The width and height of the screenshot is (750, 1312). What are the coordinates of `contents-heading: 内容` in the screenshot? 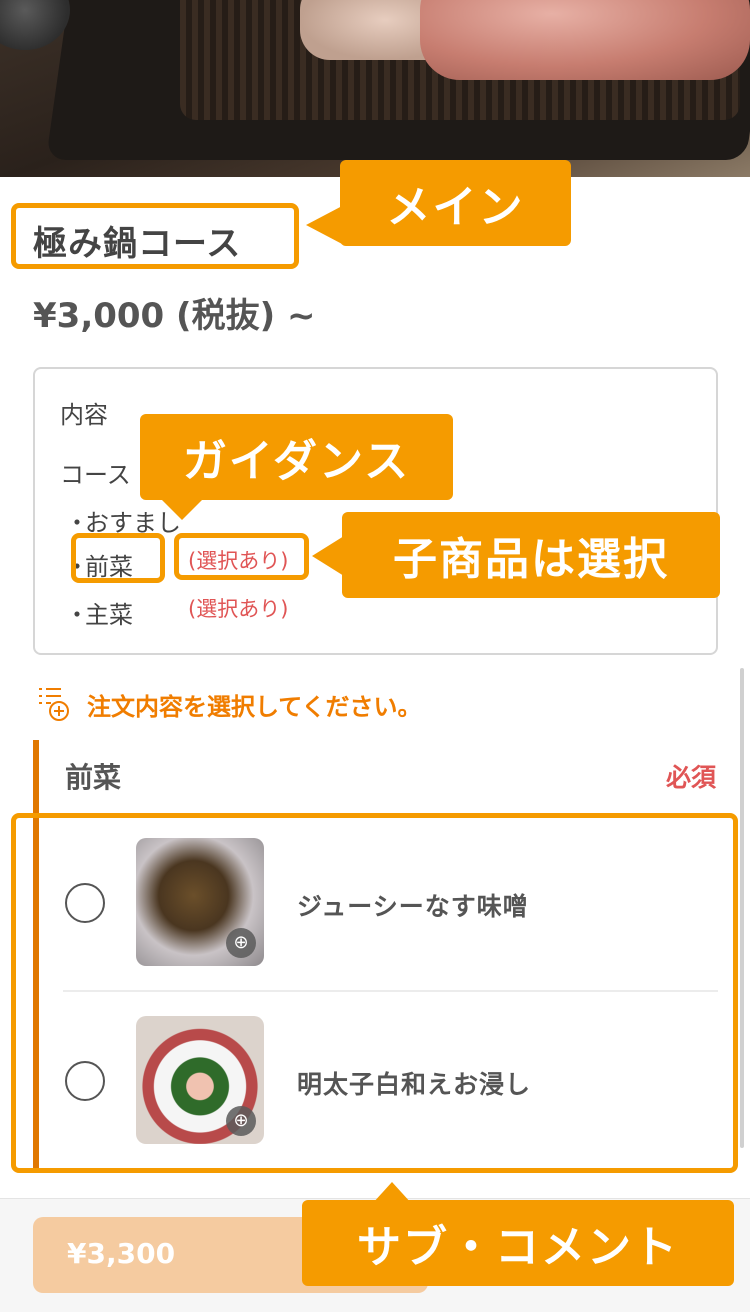 It's located at (84, 415).